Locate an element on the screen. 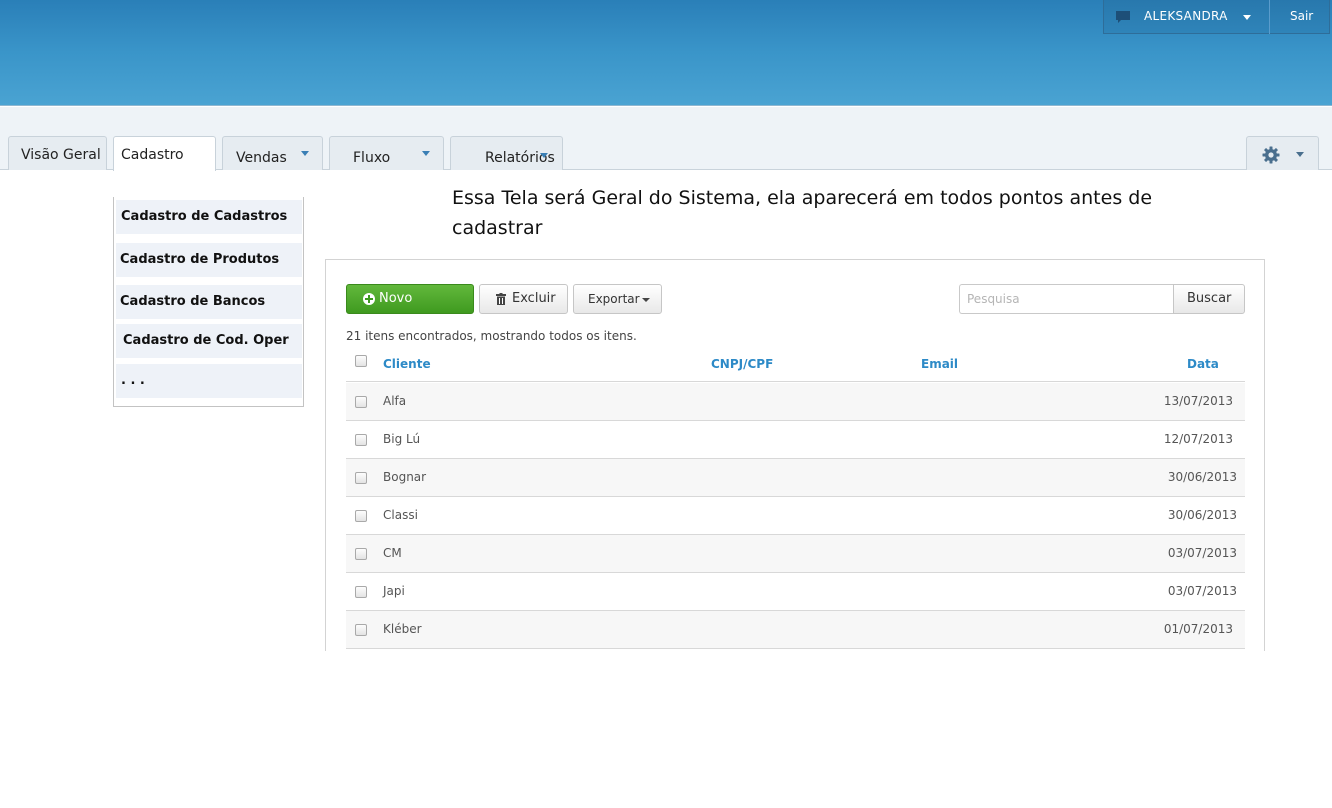 The image size is (1332, 808). table-row: Japi 03/07/2013 is located at coordinates (795, 592).